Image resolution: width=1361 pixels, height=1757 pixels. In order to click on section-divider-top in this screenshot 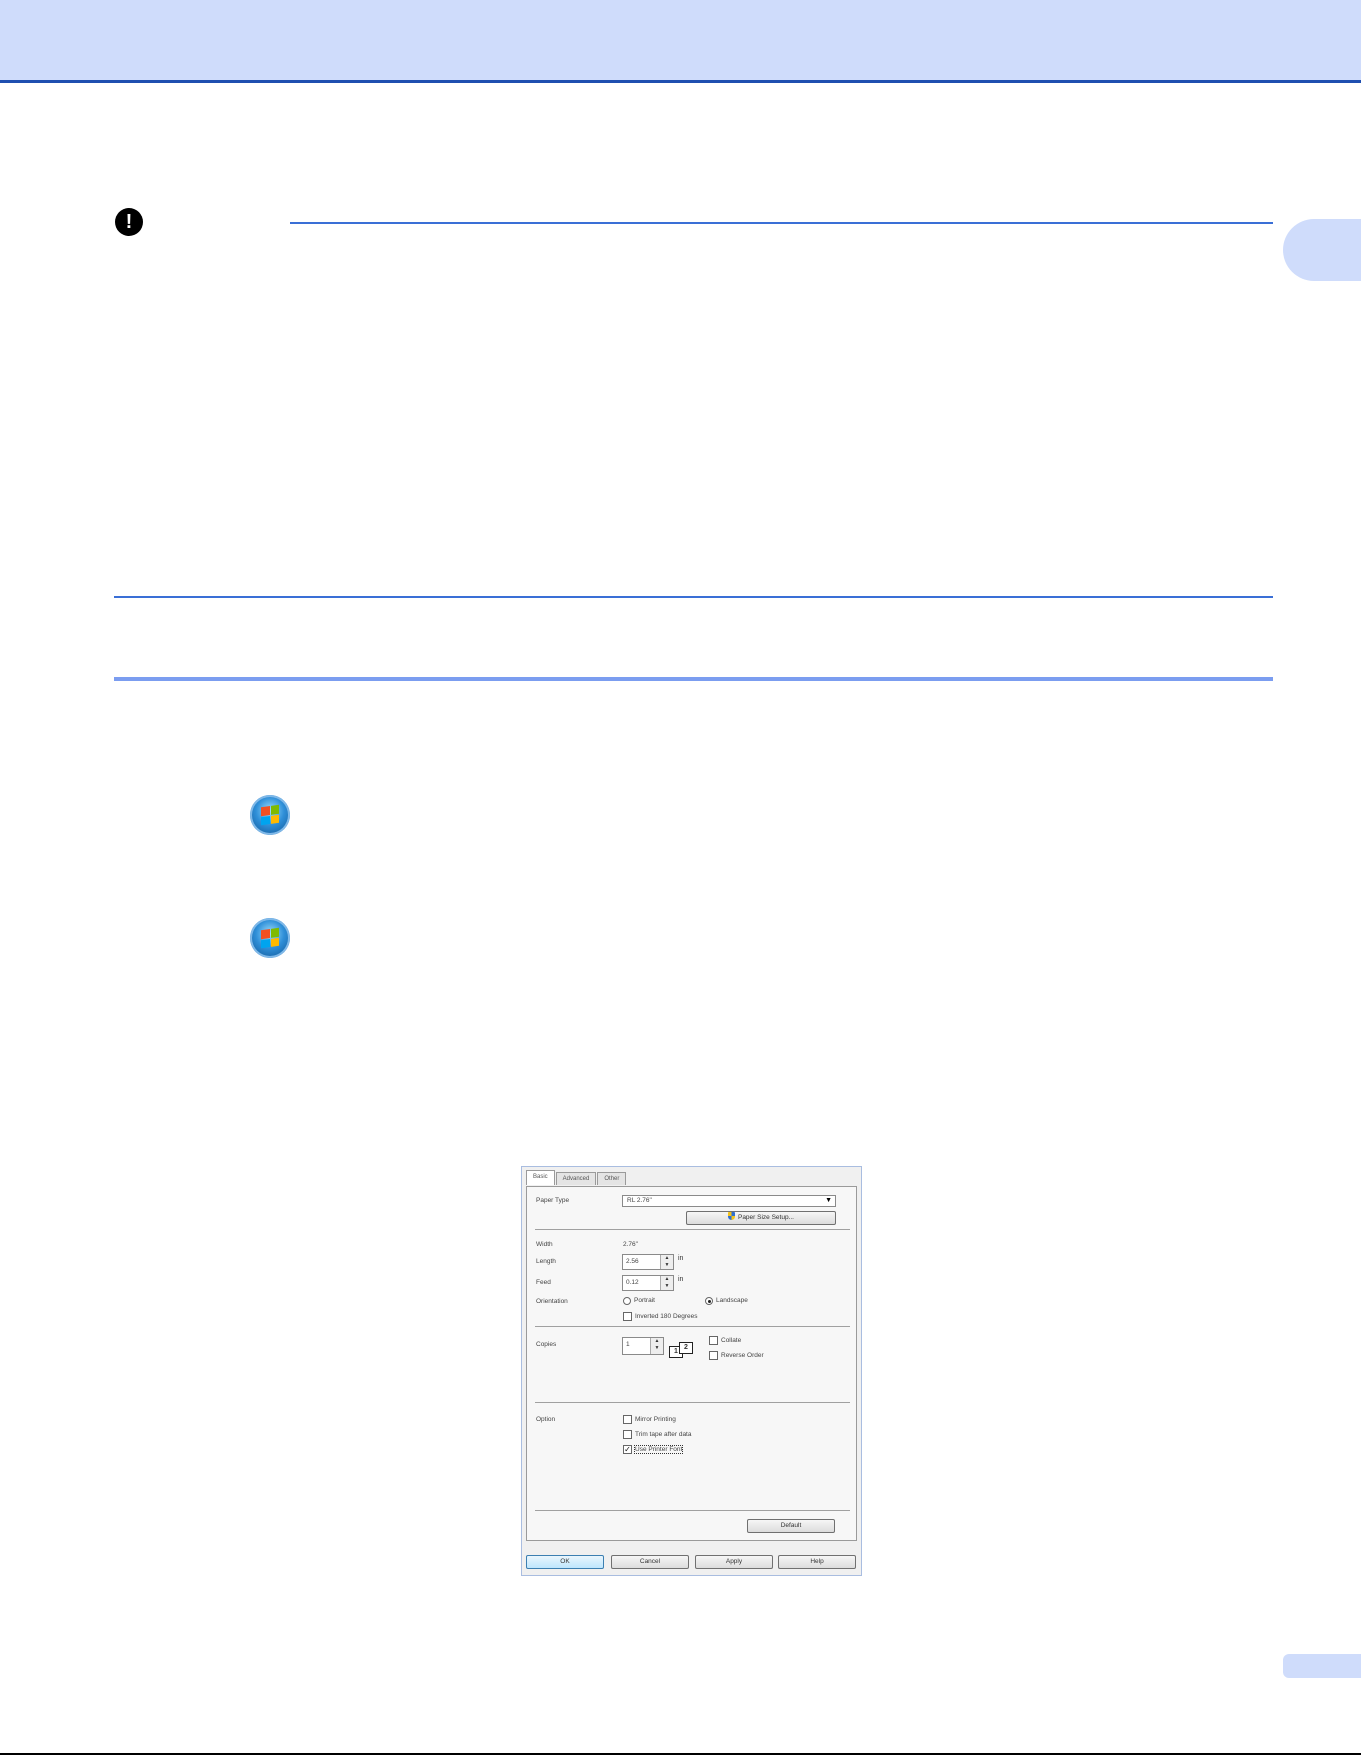, I will do `click(693, 597)`.